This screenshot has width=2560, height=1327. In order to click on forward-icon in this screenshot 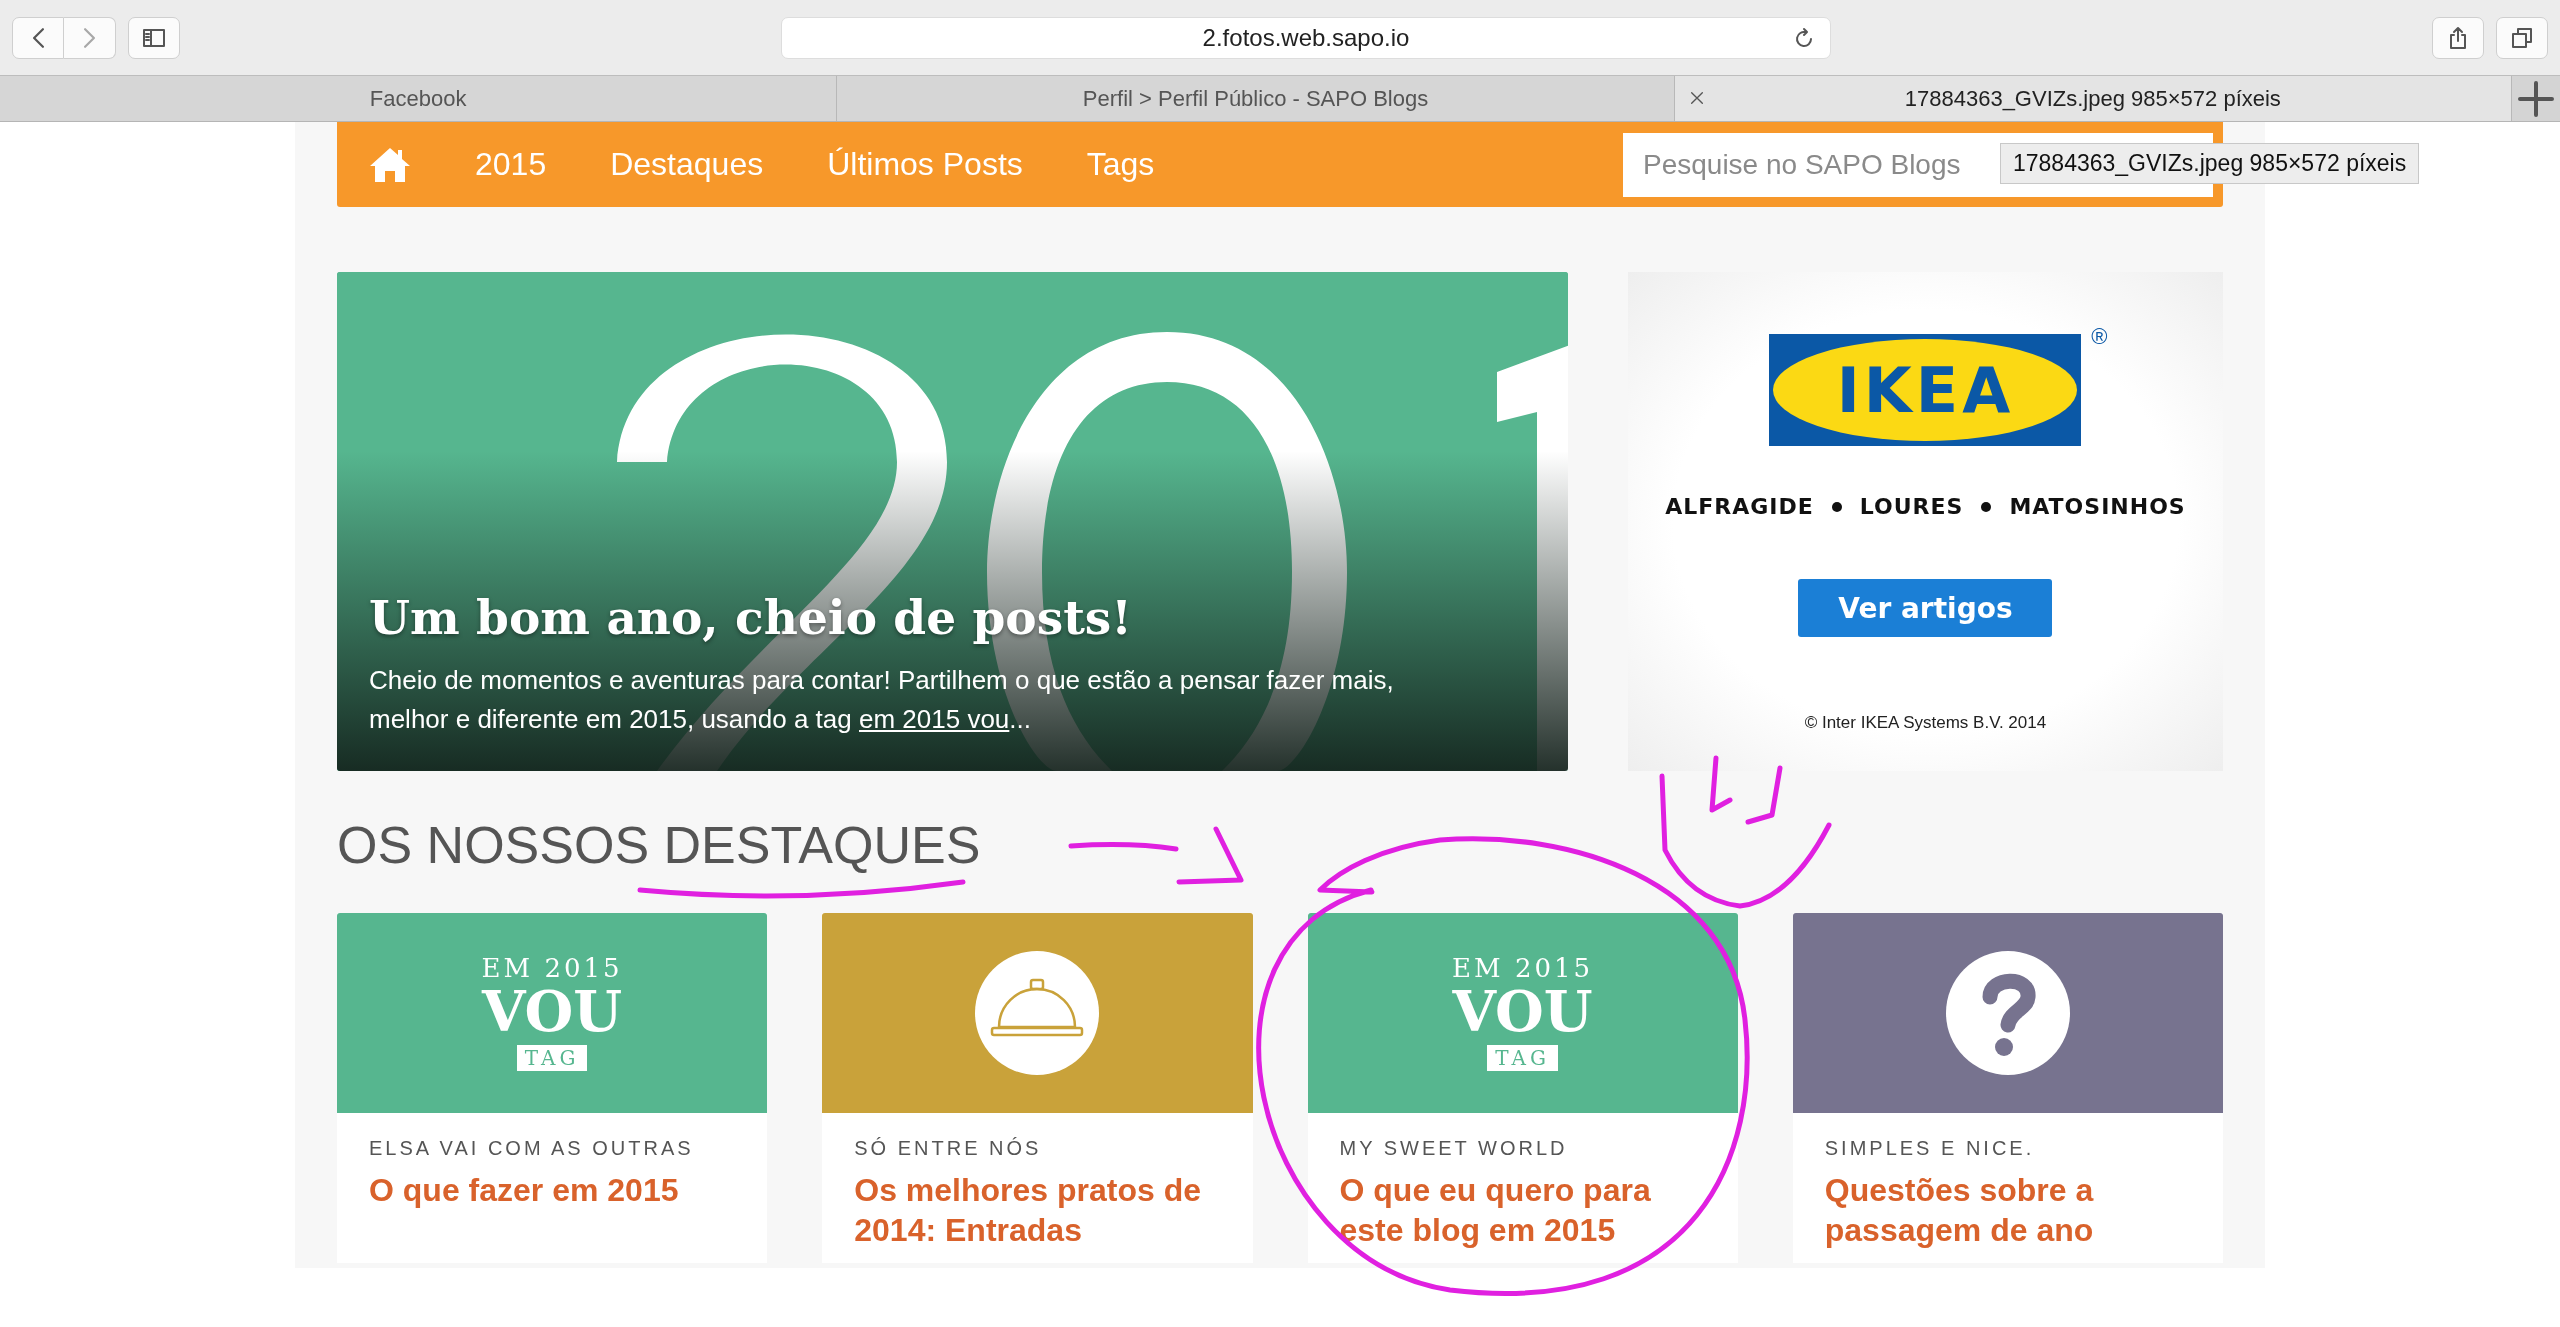, I will do `click(89, 37)`.